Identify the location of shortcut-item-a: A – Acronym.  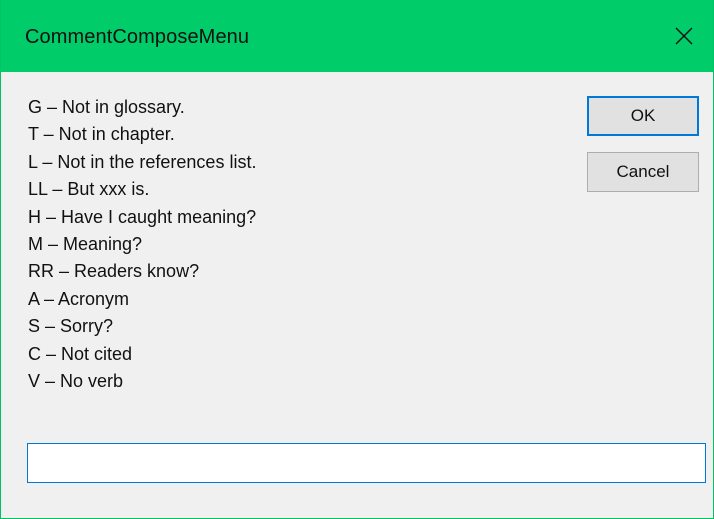
(79, 298).